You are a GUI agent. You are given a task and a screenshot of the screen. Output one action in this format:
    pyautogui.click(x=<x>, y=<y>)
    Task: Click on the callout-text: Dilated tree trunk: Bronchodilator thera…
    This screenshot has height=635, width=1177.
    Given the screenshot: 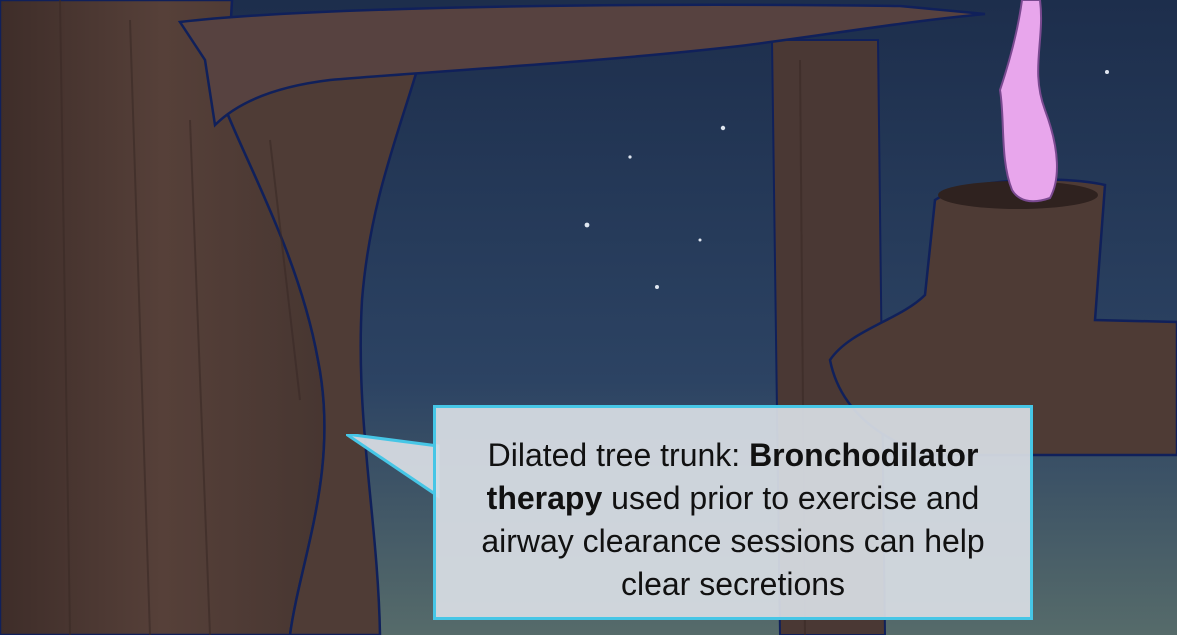 What is the action you would take?
    pyautogui.click(x=733, y=520)
    